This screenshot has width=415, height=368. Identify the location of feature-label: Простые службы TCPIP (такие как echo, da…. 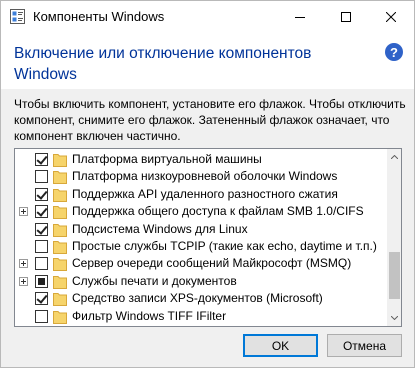
(224, 246).